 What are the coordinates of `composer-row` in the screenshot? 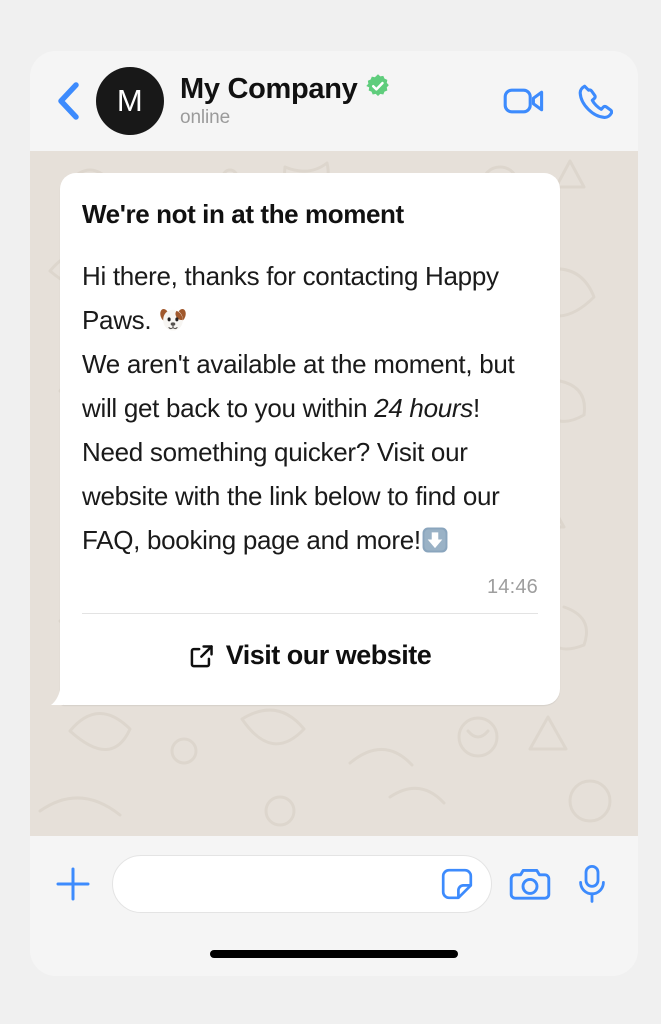 It's located at (334, 884).